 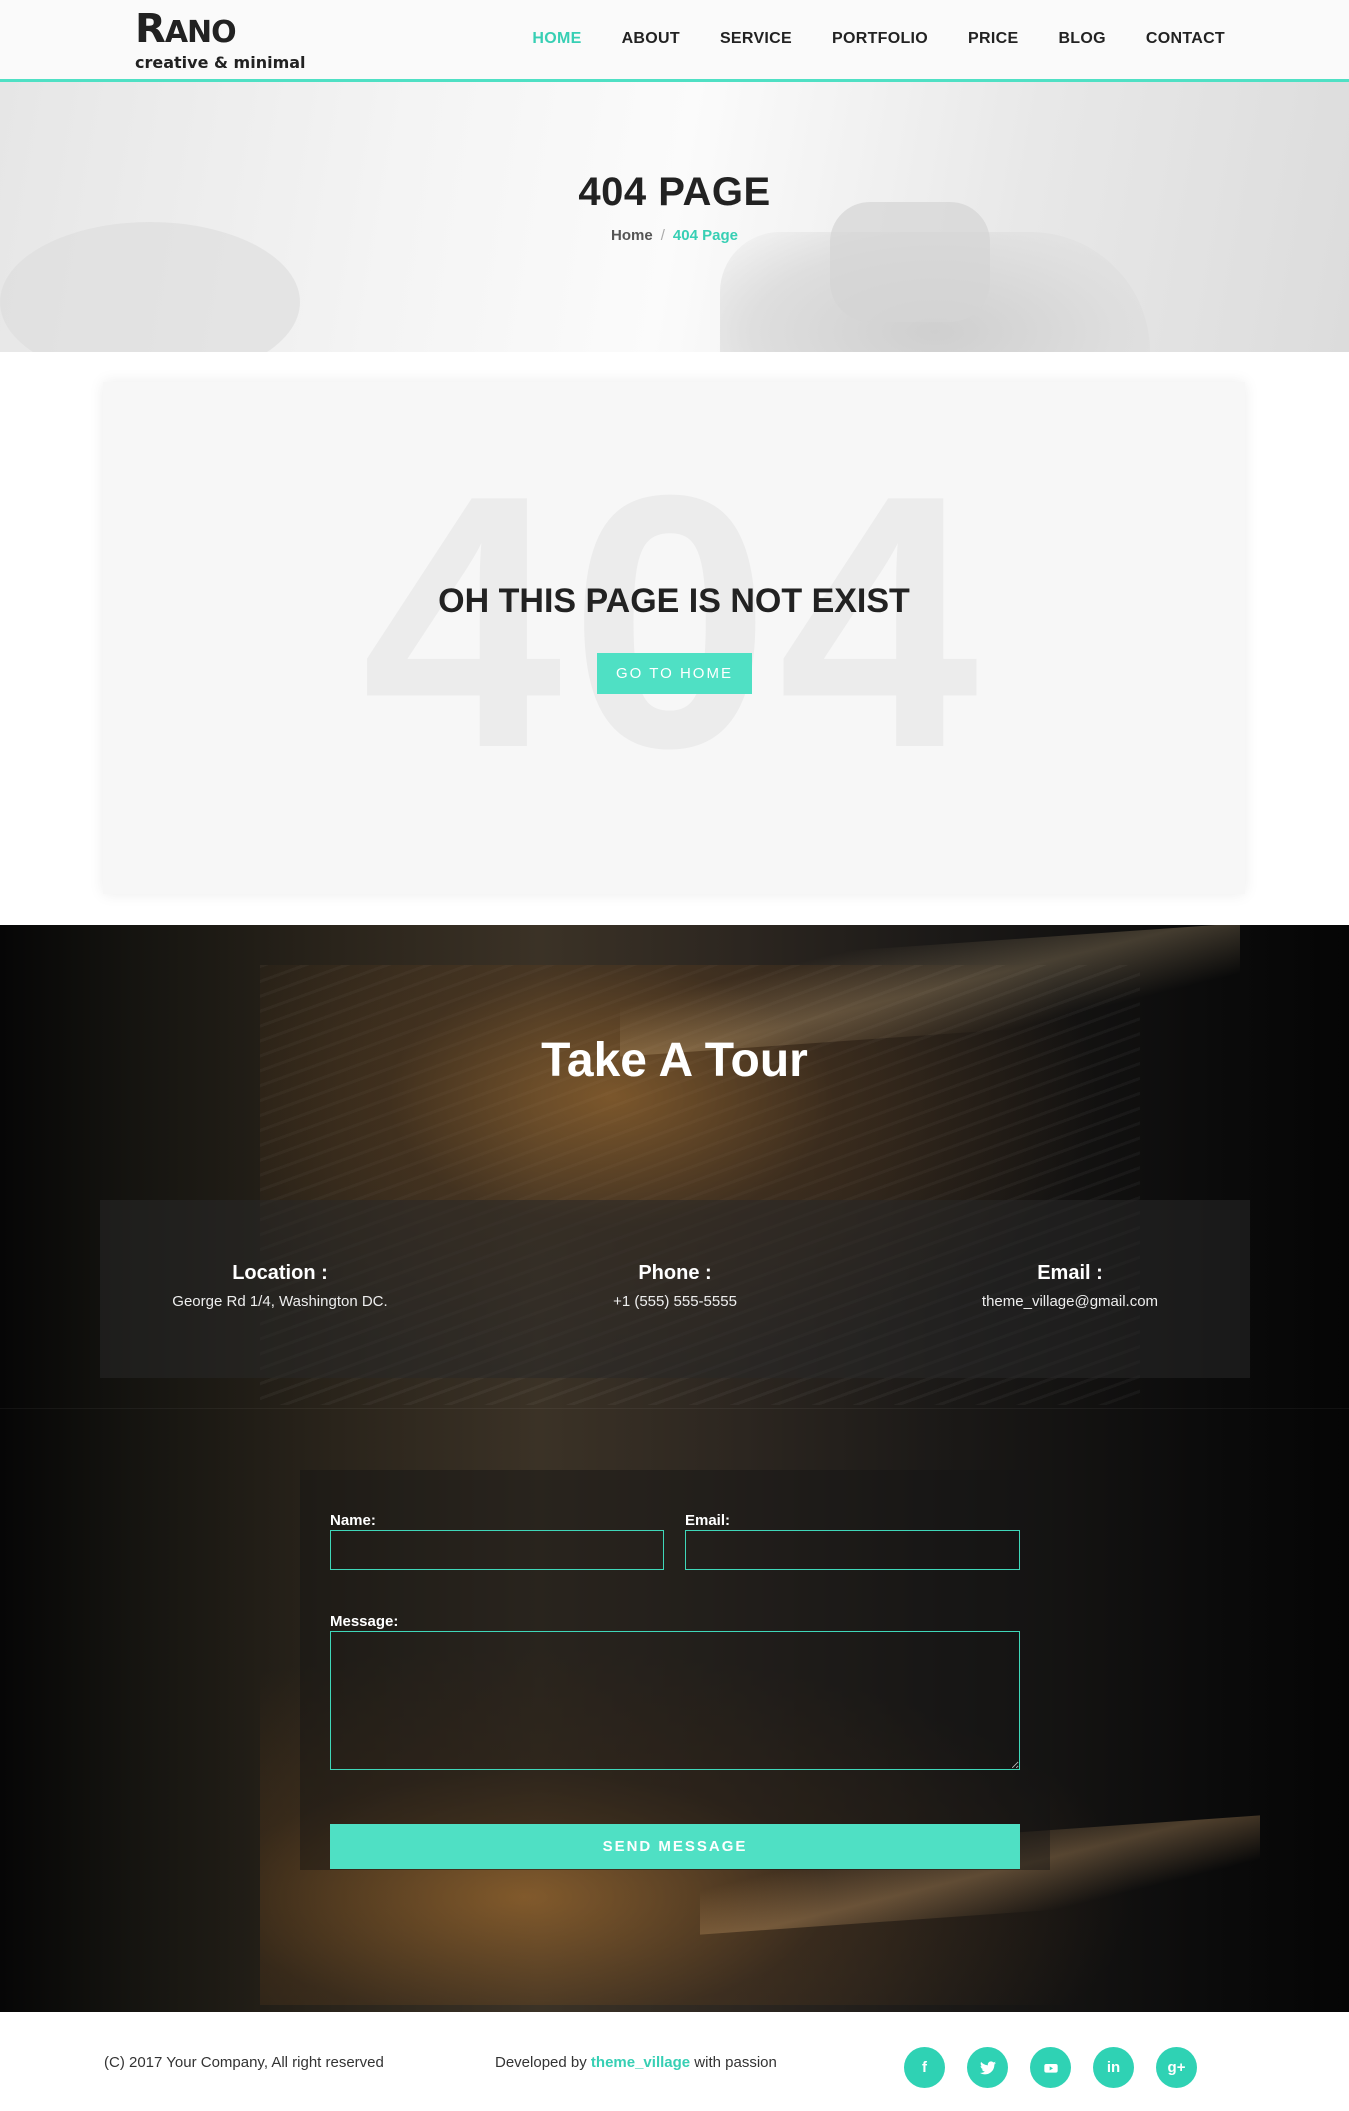 What do you see at coordinates (1070, 1286) in the screenshot?
I see `info-email: Email : theme_village@gmail.com` at bounding box center [1070, 1286].